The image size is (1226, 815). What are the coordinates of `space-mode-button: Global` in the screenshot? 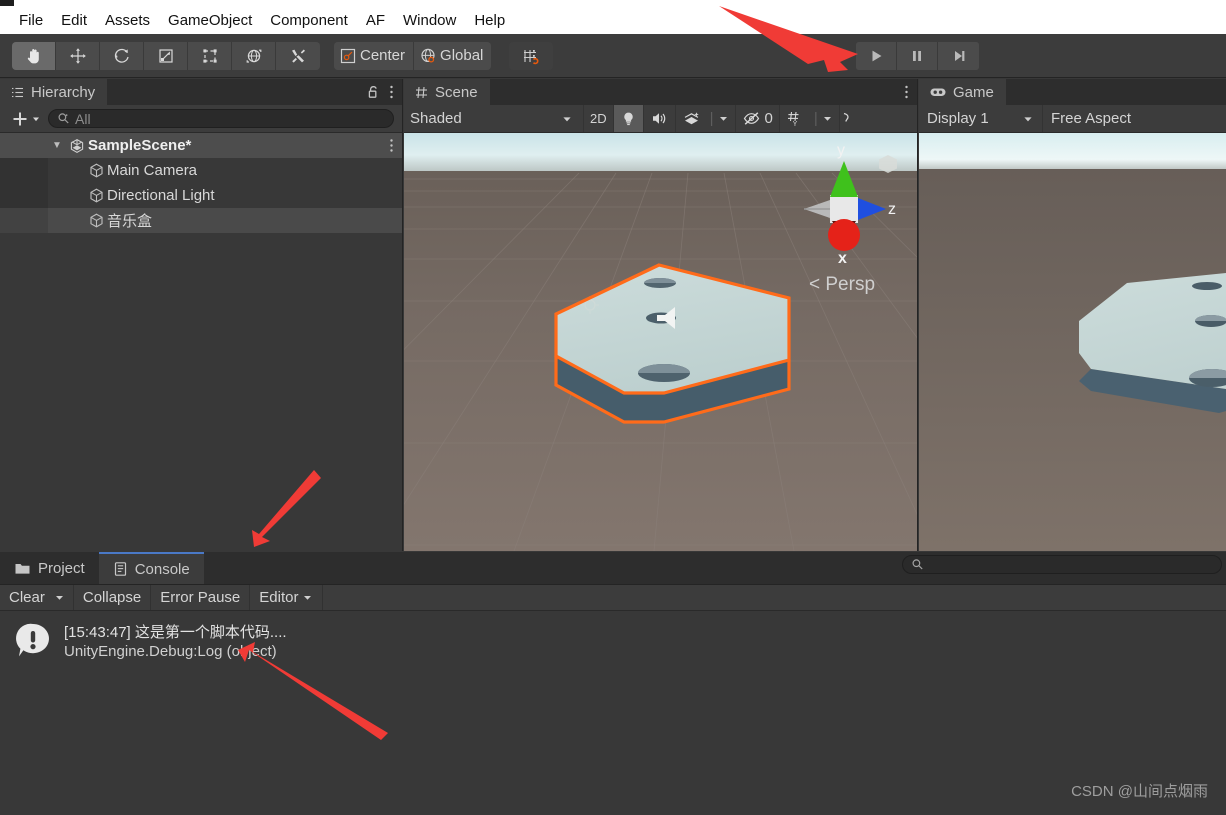 It's located at (453, 55).